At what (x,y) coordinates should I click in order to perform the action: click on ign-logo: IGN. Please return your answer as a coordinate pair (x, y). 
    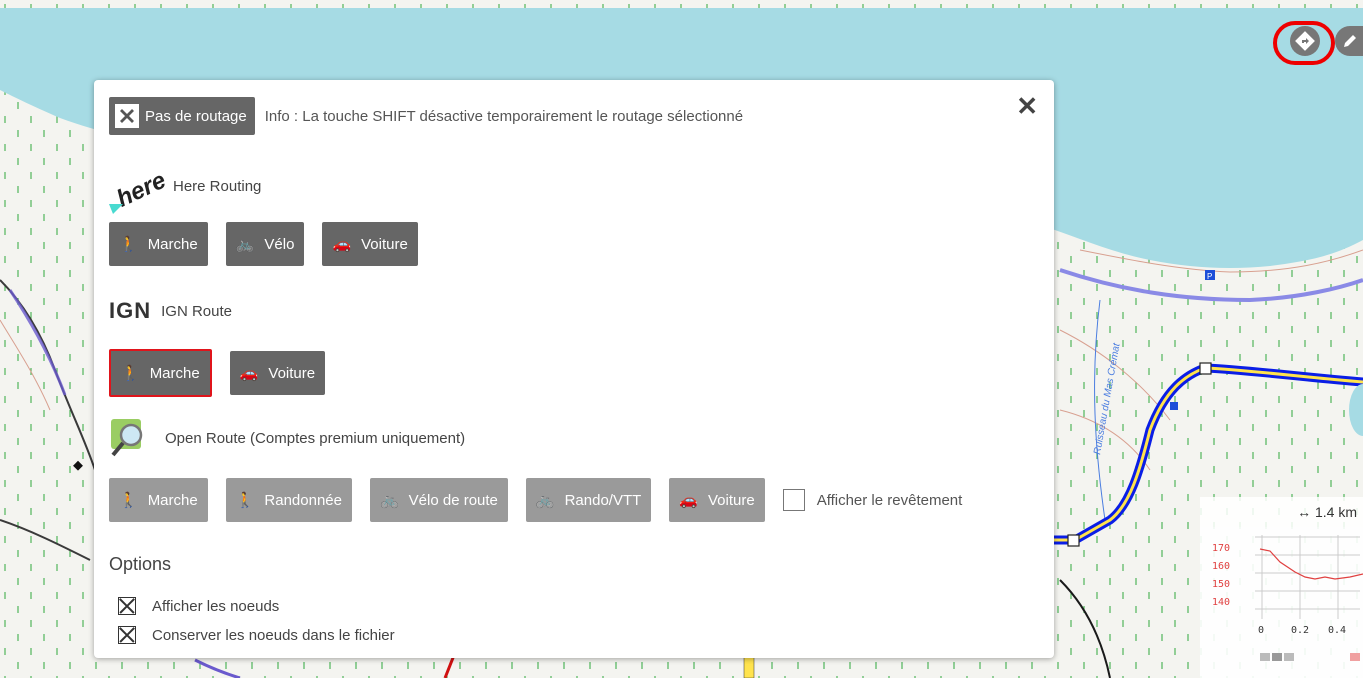
    Looking at the image, I should click on (130, 310).